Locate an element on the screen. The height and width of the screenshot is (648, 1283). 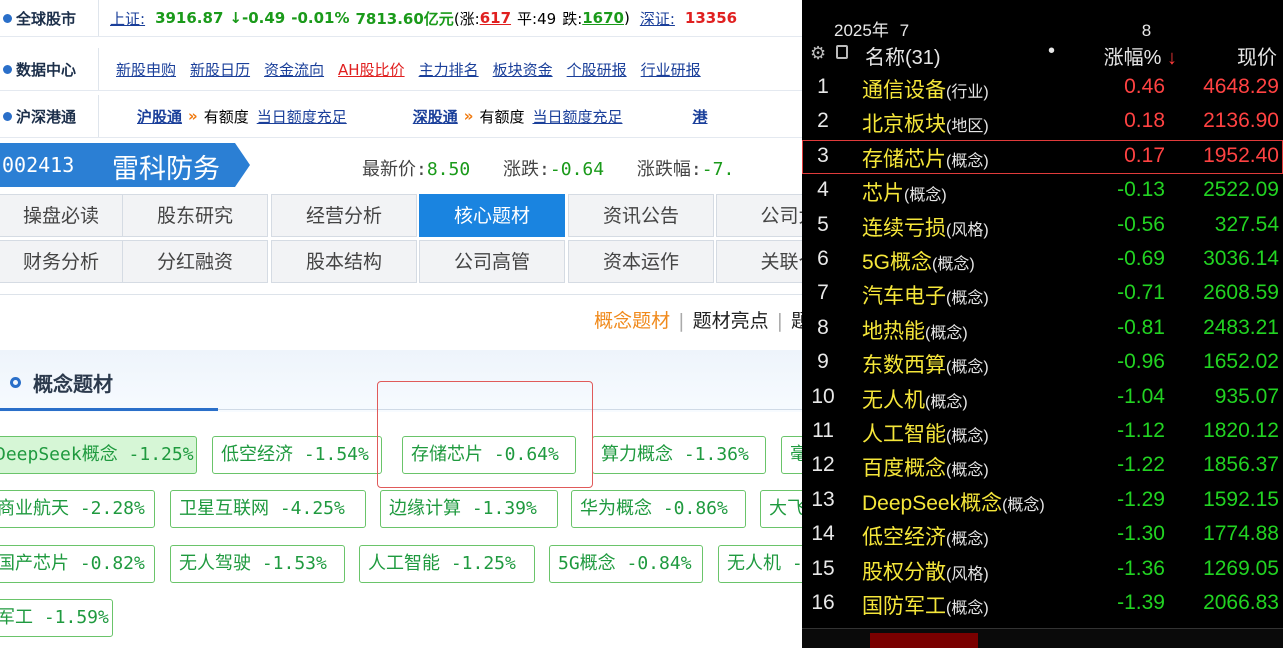
concept-tag: 算力概念 -1.36% is located at coordinates (679, 455).